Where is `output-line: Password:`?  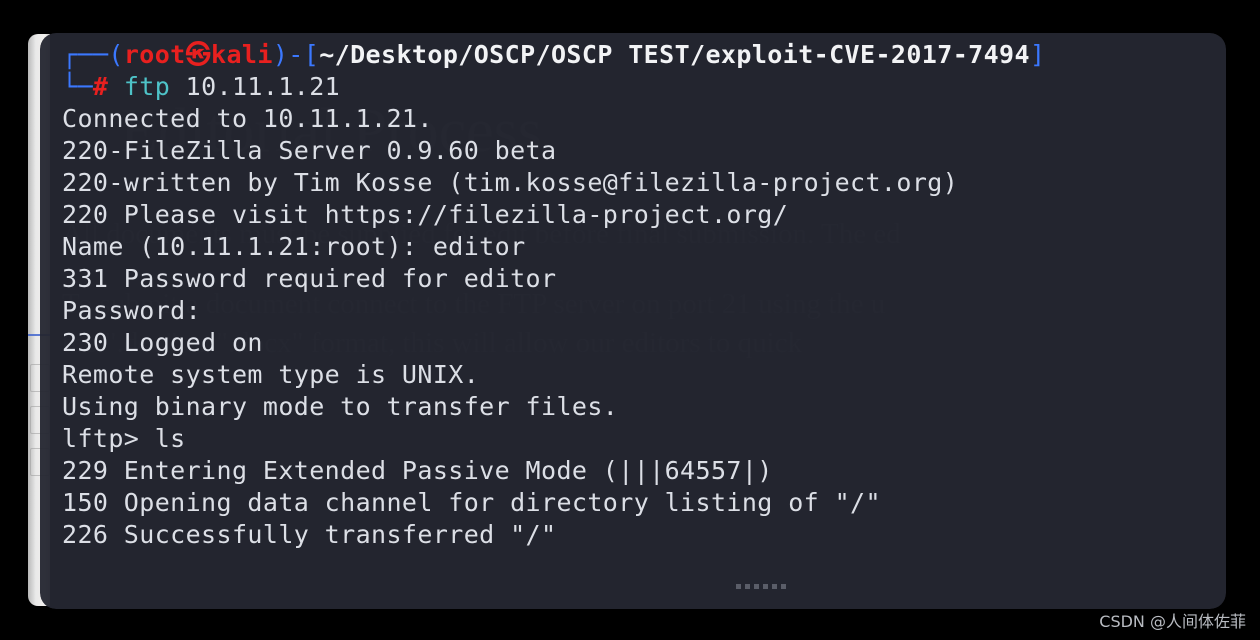 output-line: Password: is located at coordinates (132, 310).